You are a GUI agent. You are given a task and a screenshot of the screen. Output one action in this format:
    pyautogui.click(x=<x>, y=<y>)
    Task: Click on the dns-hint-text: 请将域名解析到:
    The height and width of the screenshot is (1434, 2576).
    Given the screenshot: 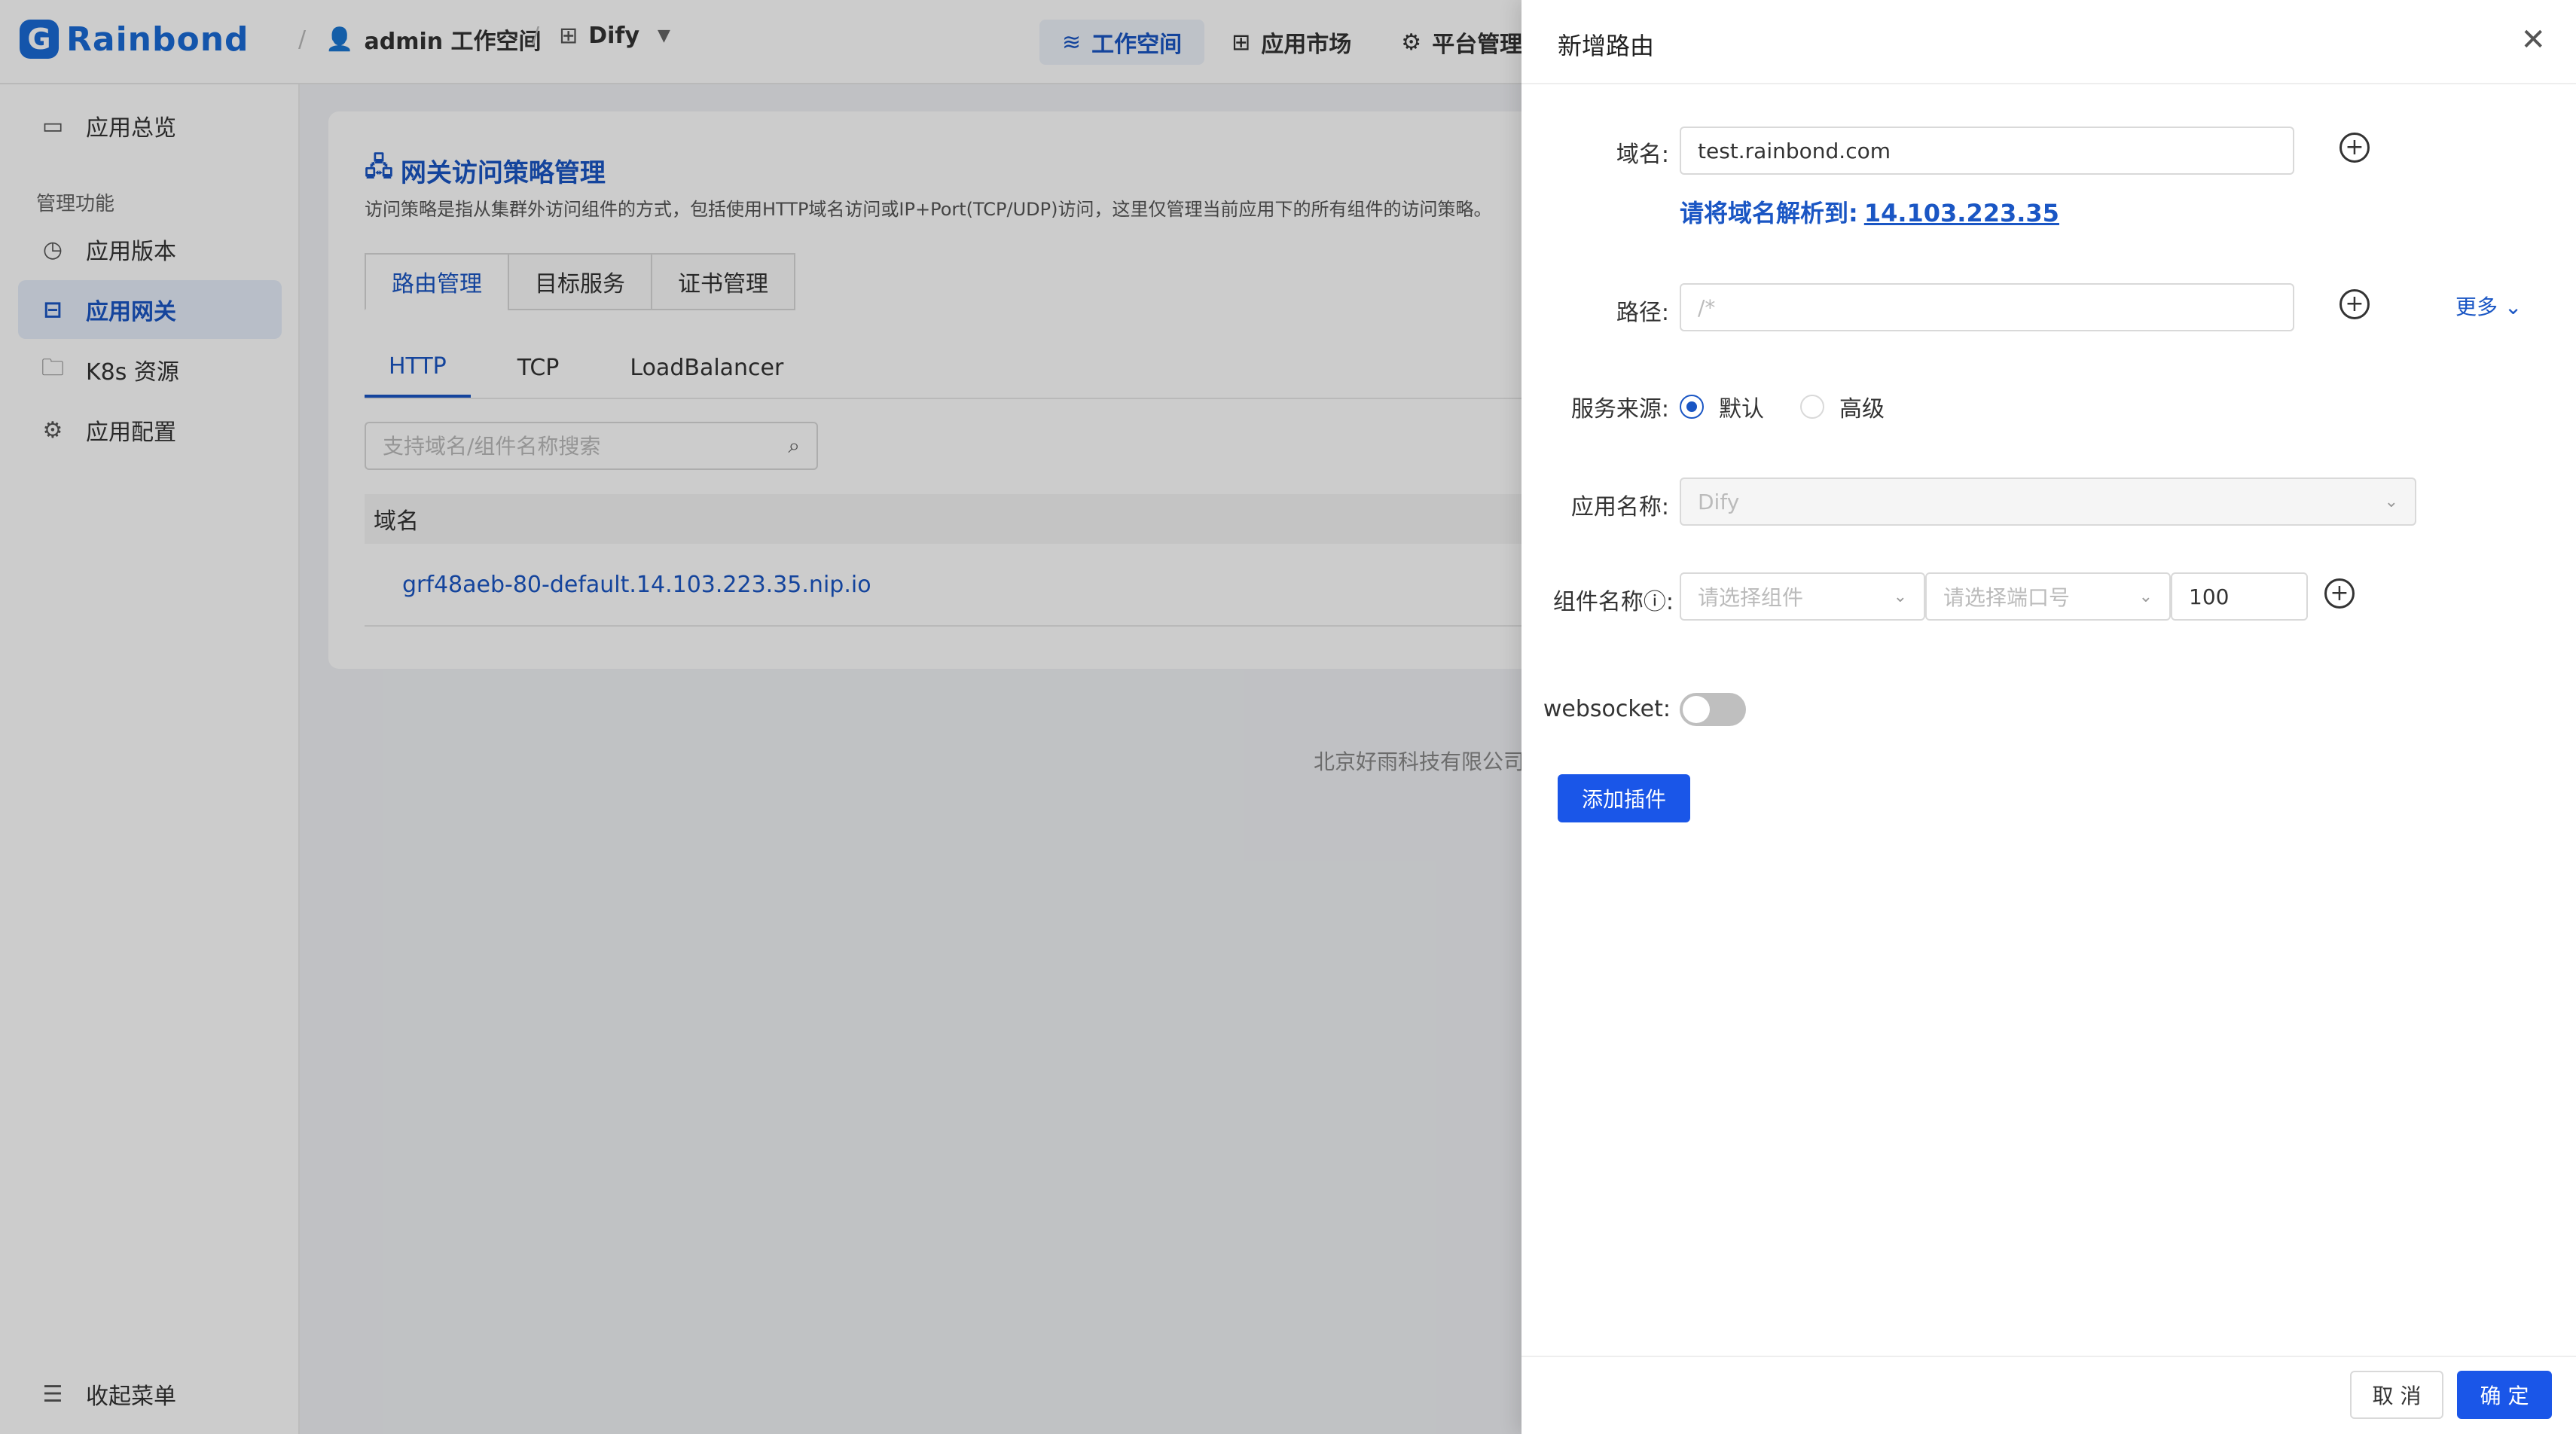 What is the action you would take?
    pyautogui.click(x=1769, y=213)
    